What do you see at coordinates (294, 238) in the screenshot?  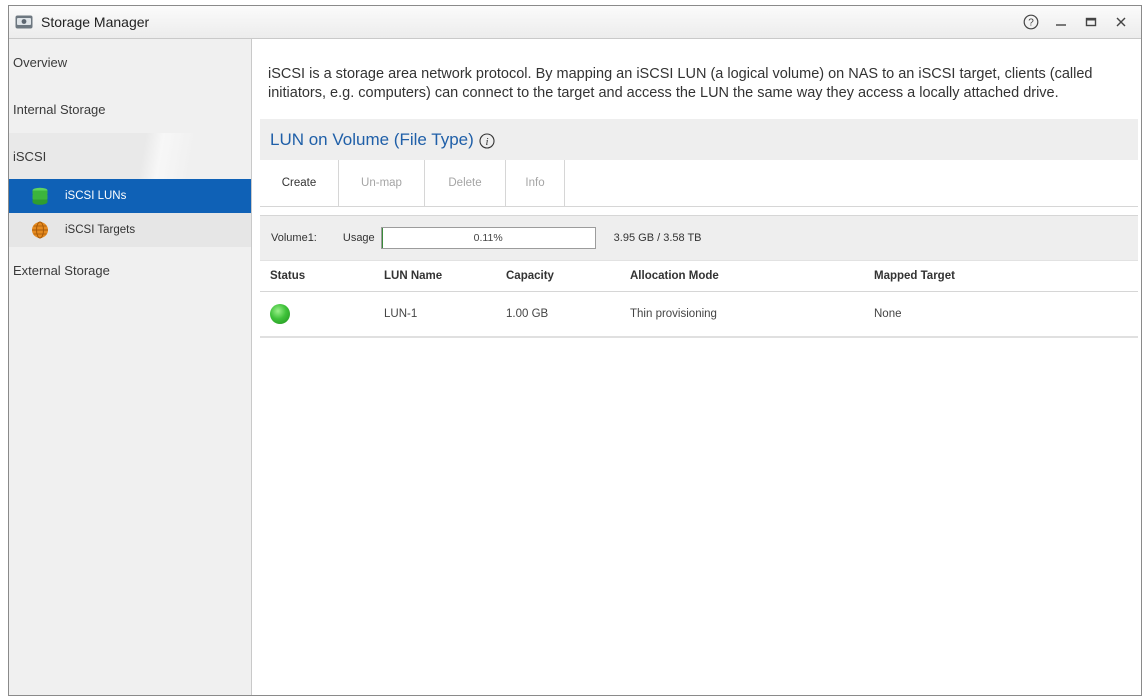 I see `volume-name: Volume1:` at bounding box center [294, 238].